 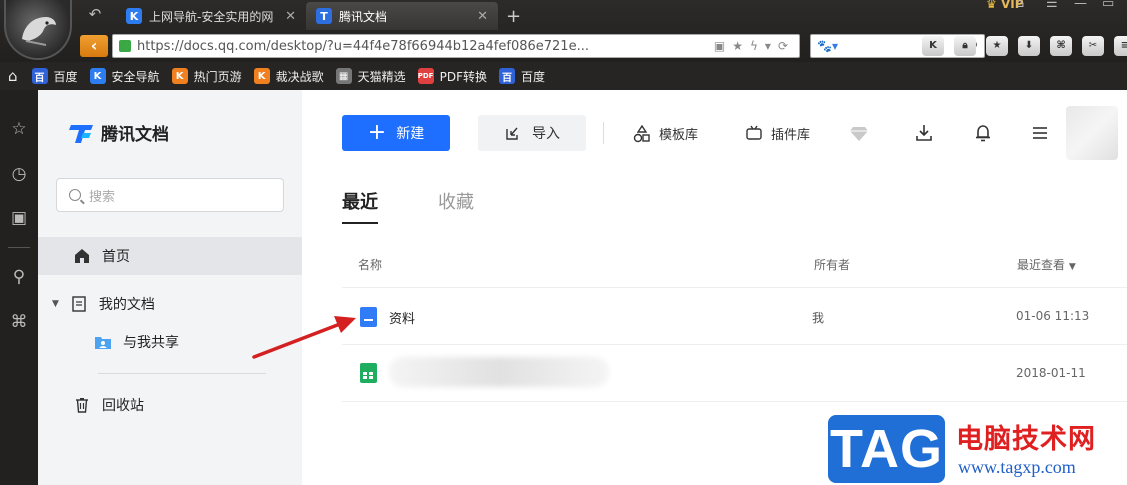 What do you see at coordinates (206, 76) in the screenshot?
I see `bookmark-games: K 热门页游` at bounding box center [206, 76].